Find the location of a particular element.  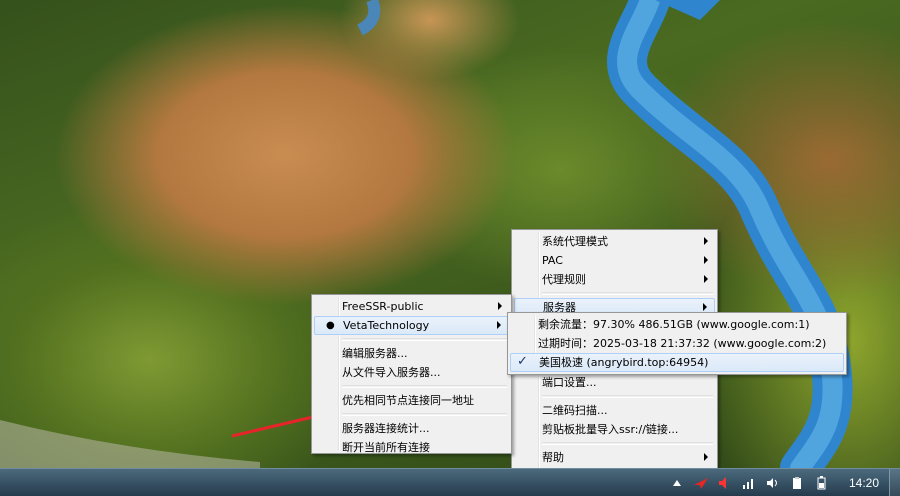

menu-item-same-node-same-address: 优先相同节点连接同一地址 is located at coordinates (411, 400).